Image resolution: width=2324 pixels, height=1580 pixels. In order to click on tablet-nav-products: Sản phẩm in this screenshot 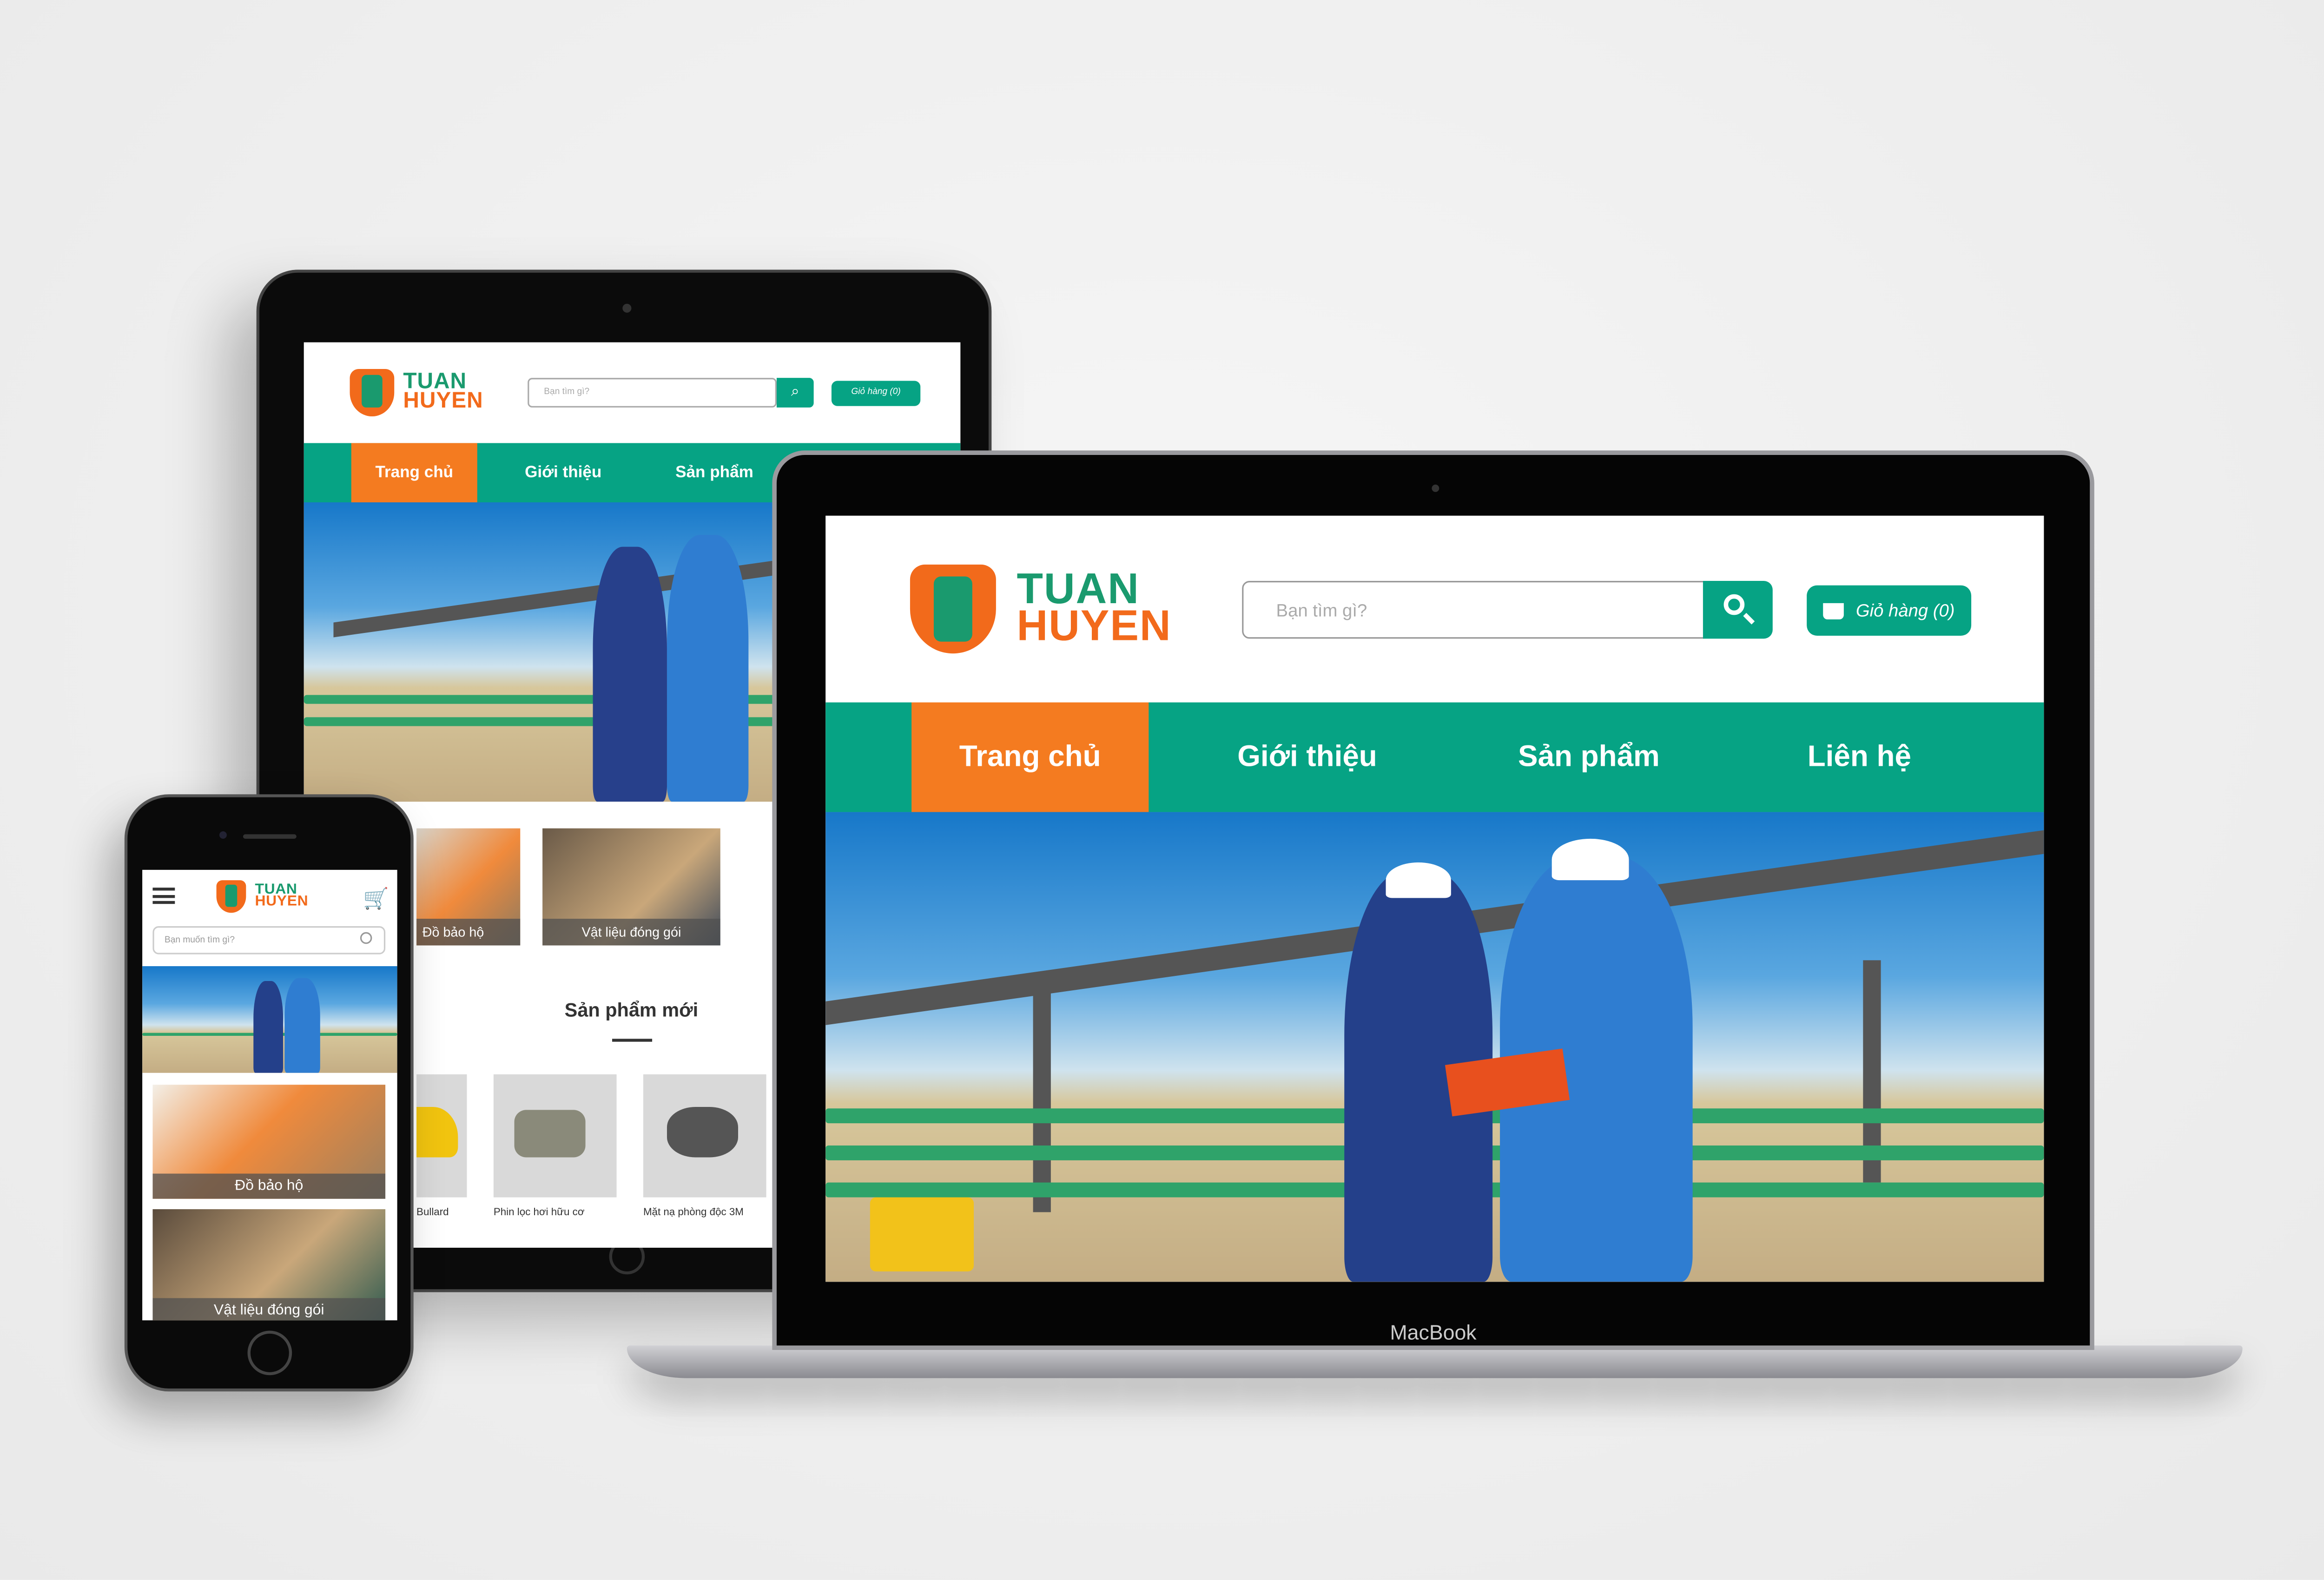, I will do `click(714, 472)`.